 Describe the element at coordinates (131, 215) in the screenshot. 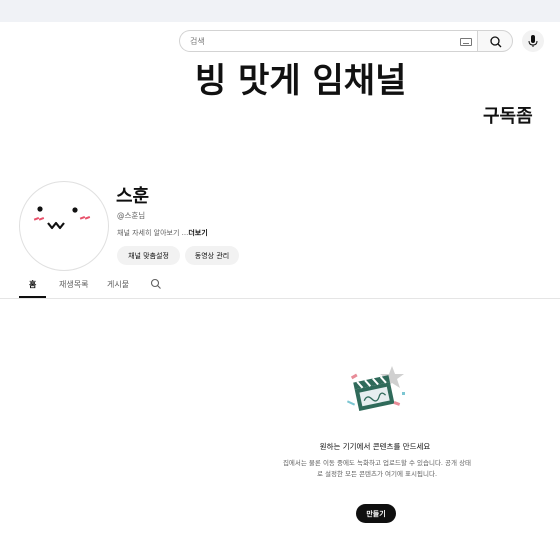

I see `channel-handle: @스훈님` at that location.